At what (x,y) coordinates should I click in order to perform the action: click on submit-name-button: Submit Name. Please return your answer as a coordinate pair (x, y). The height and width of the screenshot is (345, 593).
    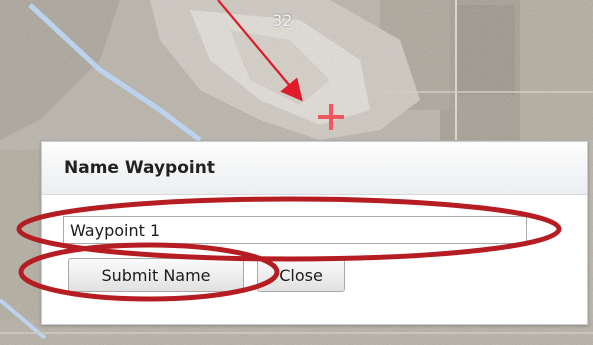
    Looking at the image, I should click on (156, 275).